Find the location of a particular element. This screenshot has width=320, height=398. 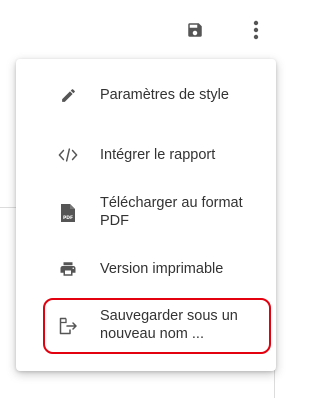

svg-text: PDF is located at coordinates (68, 218).